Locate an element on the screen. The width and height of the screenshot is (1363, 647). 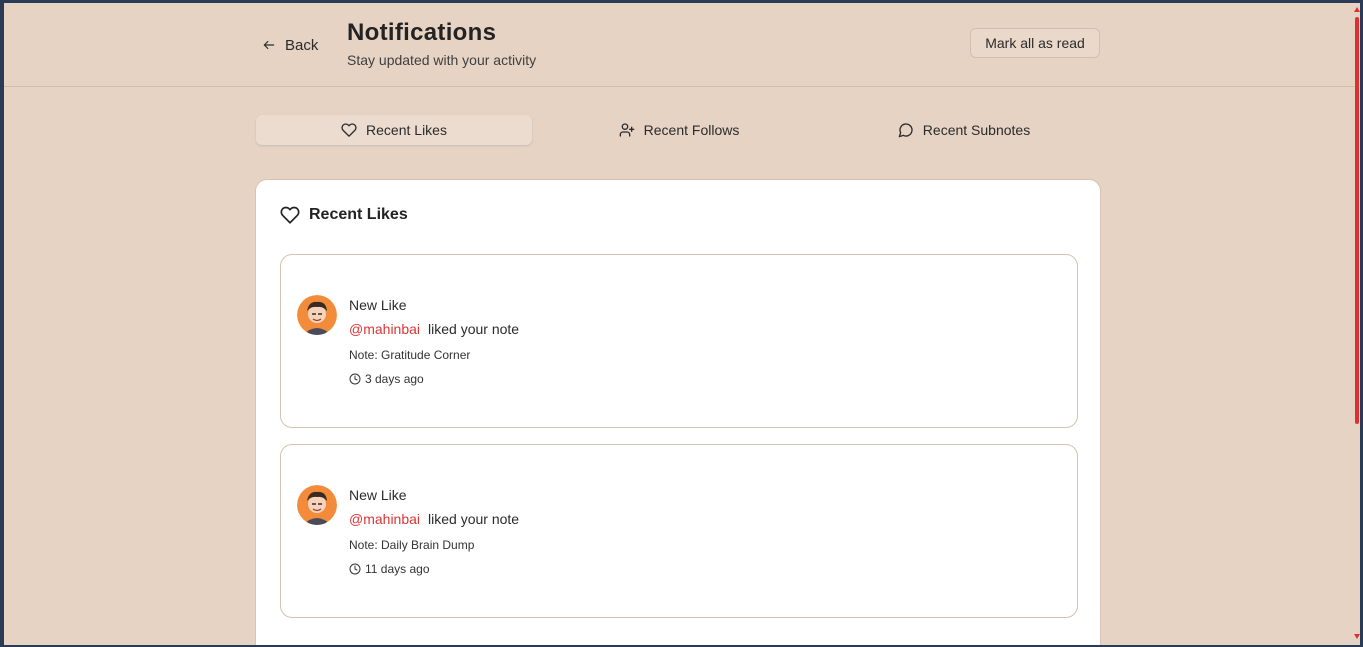
page-title: Notifications is located at coordinates (422, 32).